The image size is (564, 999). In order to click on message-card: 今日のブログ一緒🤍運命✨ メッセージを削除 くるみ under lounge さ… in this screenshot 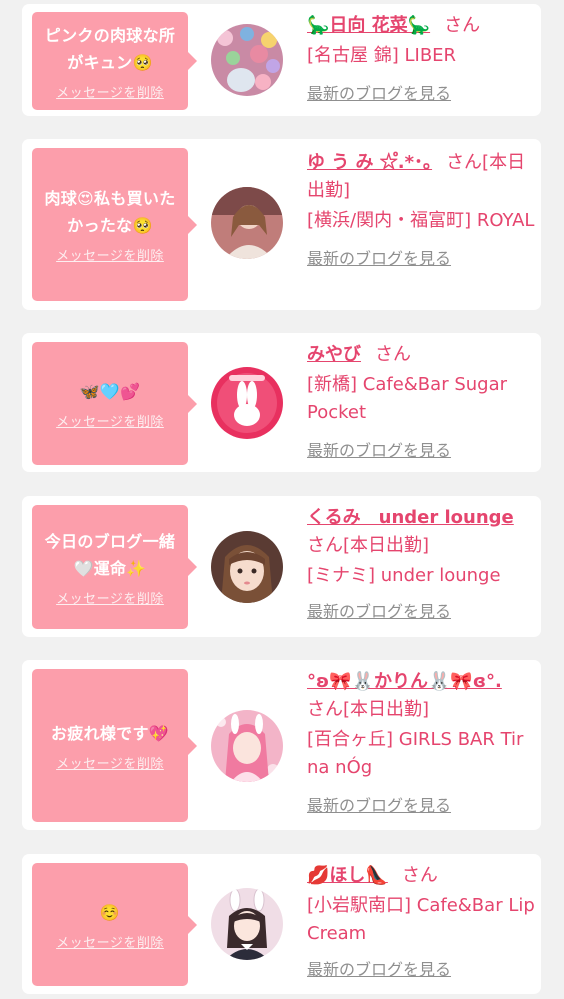, I will do `click(281, 566)`.